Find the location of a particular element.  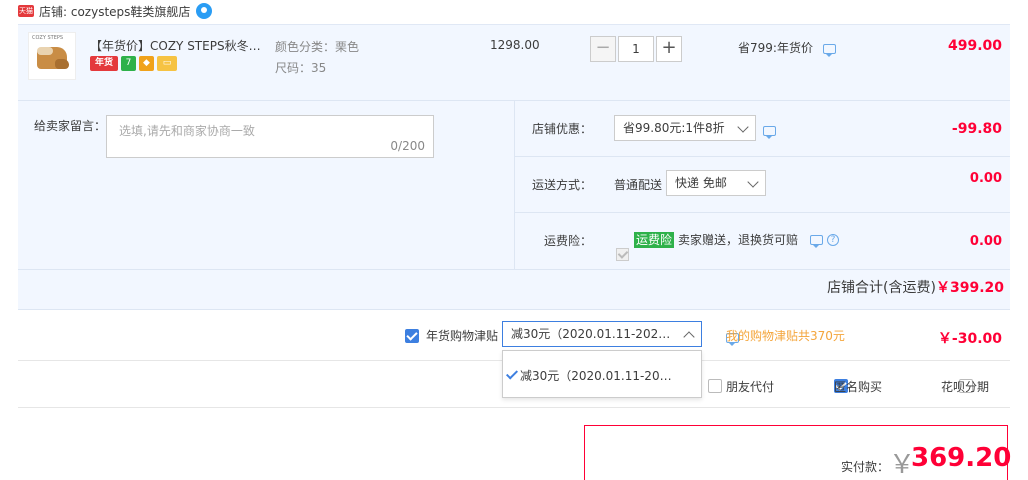

quantity-decrease-button: − is located at coordinates (603, 49).